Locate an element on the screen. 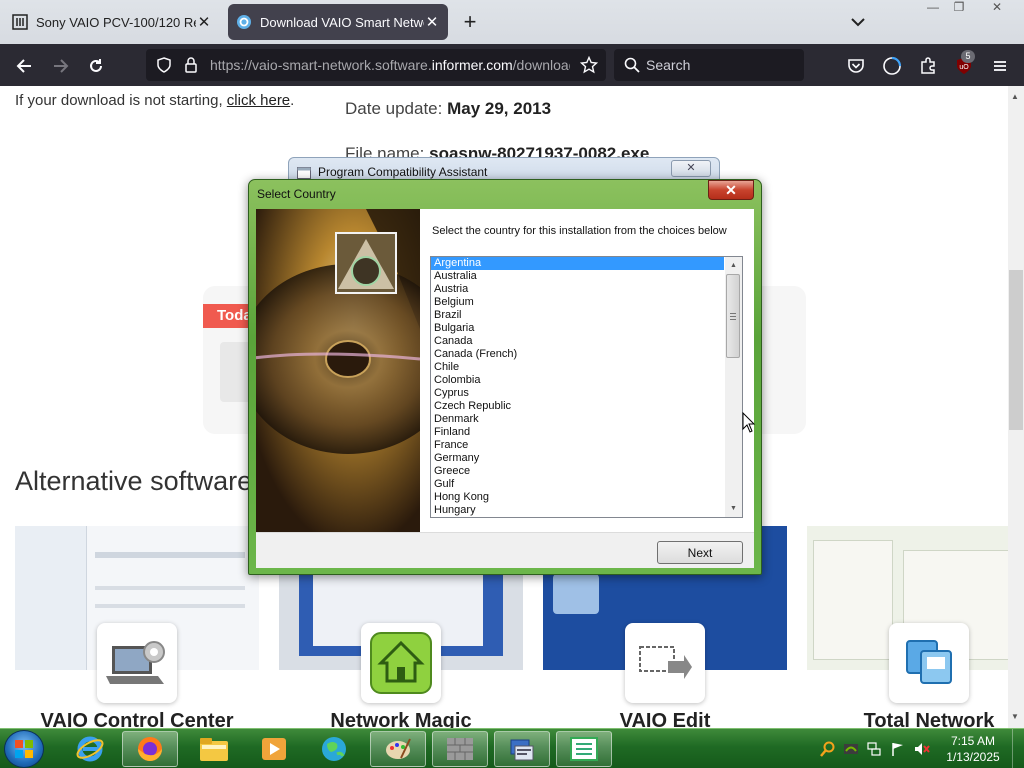  country-list-item: Canada (French) is located at coordinates (577, 354).